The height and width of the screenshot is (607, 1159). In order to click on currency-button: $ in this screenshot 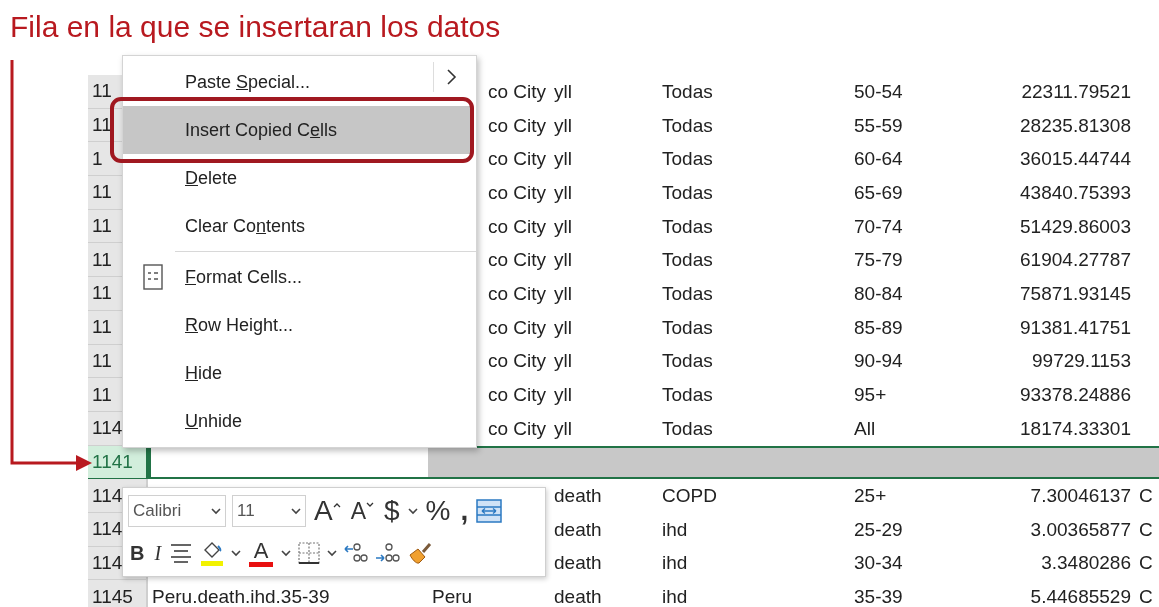, I will do `click(392, 511)`.